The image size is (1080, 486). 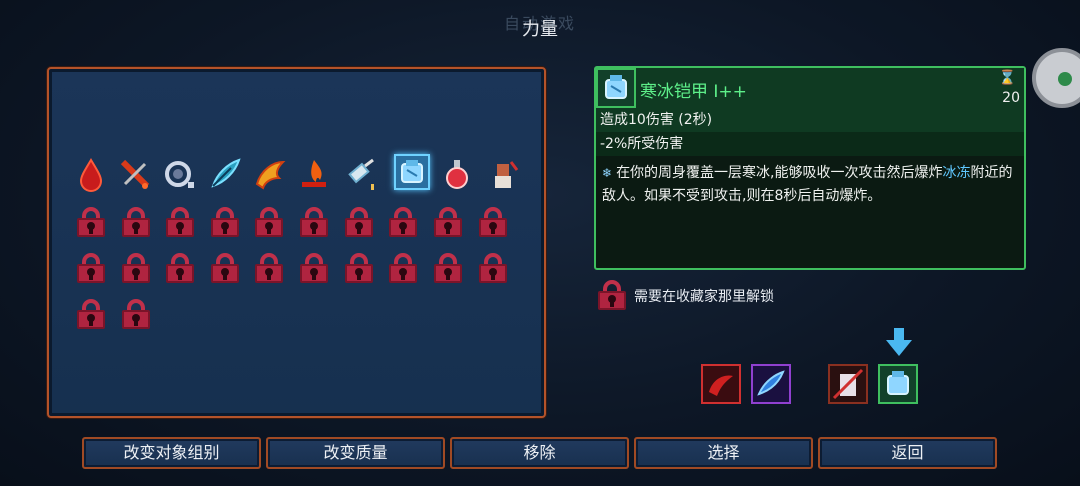 I want to click on hourglass-icon: ⌛, so click(x=1007, y=78).